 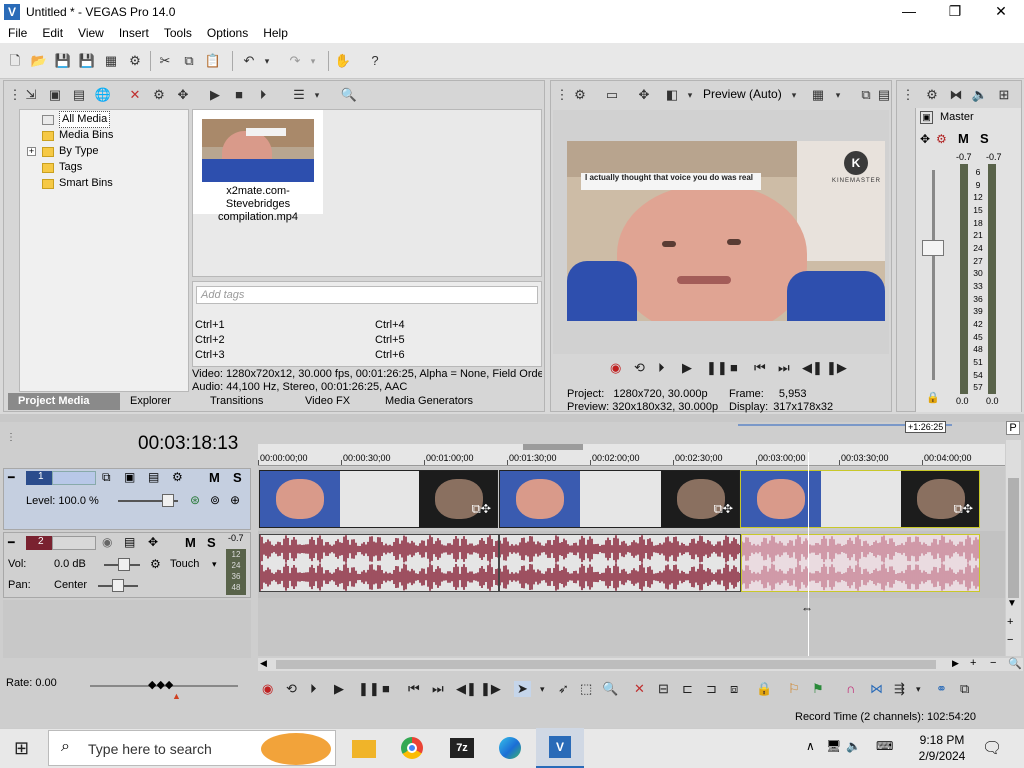 What do you see at coordinates (884, 746) in the screenshot?
I see `keyboard-icon: ⌨` at bounding box center [884, 746].